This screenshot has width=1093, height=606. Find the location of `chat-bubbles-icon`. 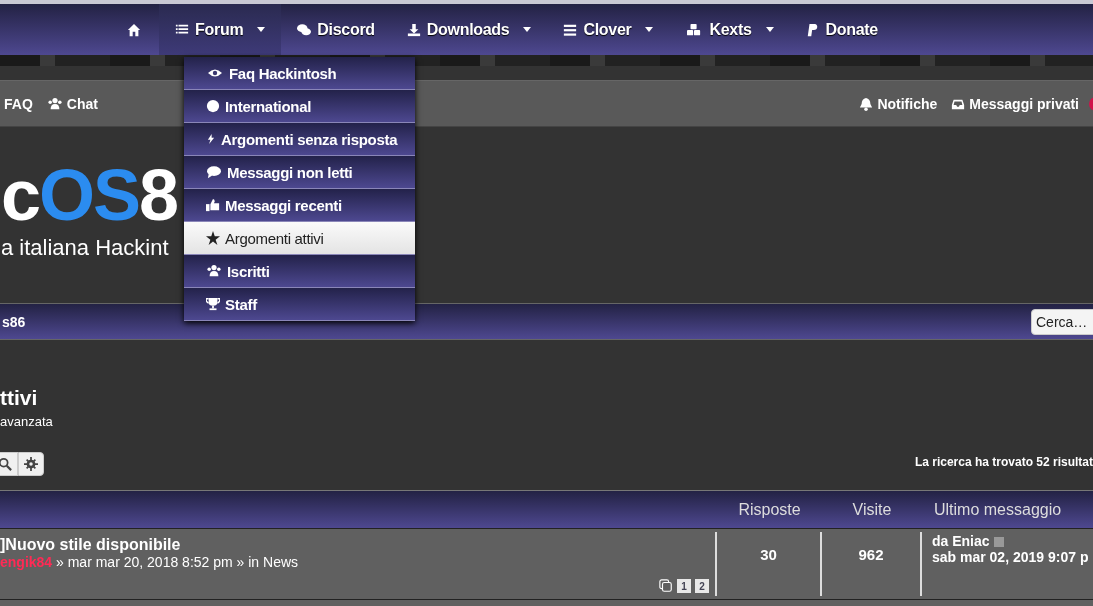

chat-bubbles-icon is located at coordinates (304, 29).